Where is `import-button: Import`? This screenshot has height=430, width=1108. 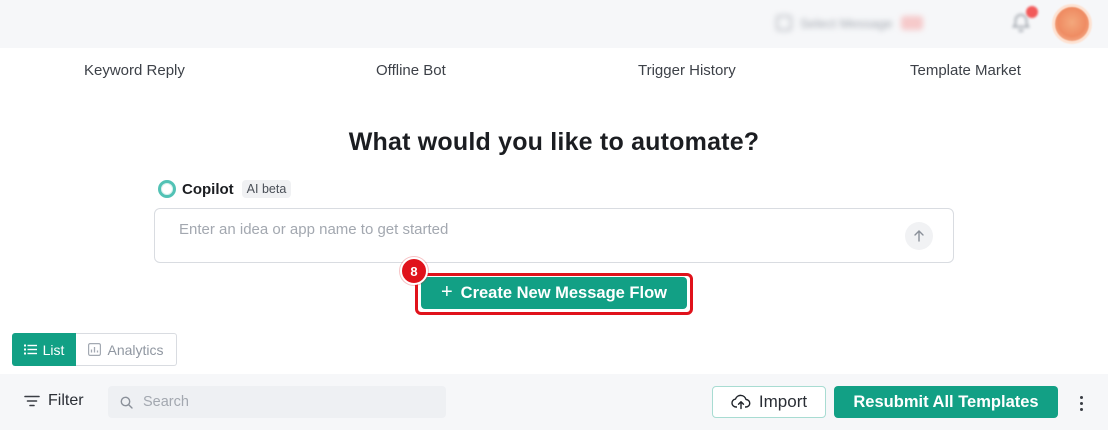 import-button: Import is located at coordinates (769, 402).